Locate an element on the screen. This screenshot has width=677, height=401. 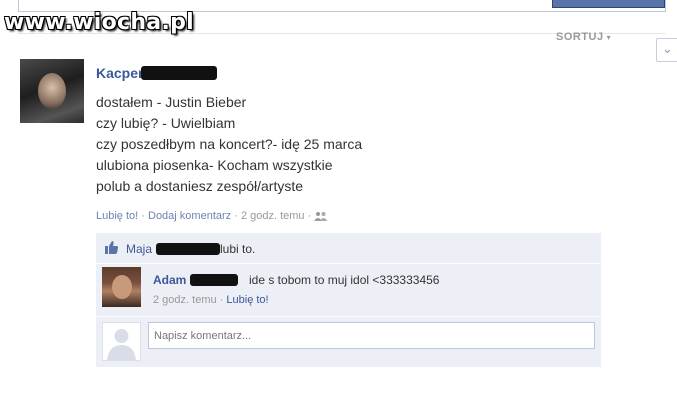
post-timestamp: 2 godz. temu is located at coordinates (273, 216).